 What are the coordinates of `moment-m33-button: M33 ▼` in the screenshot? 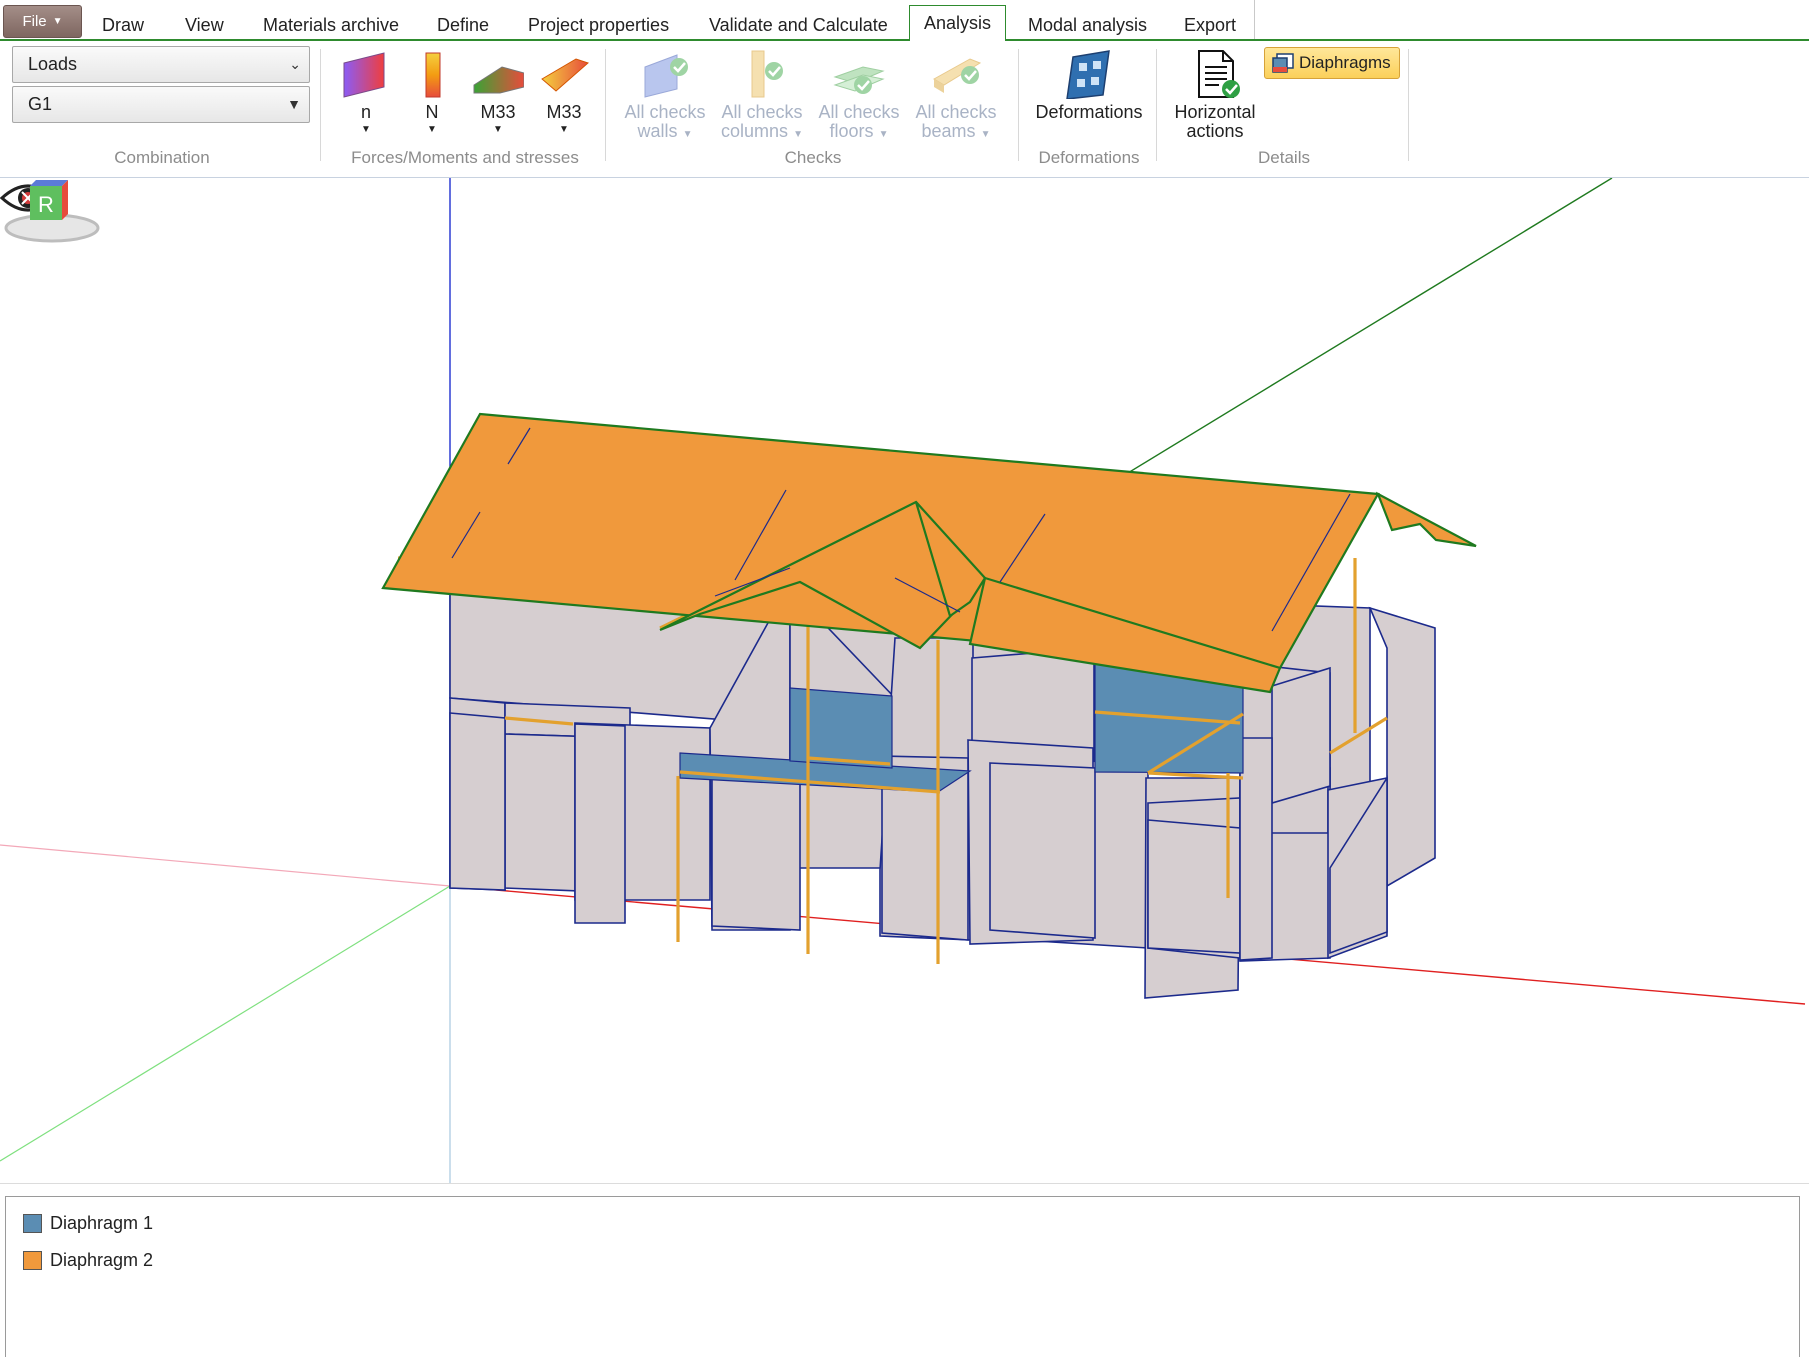 It's located at (498, 92).